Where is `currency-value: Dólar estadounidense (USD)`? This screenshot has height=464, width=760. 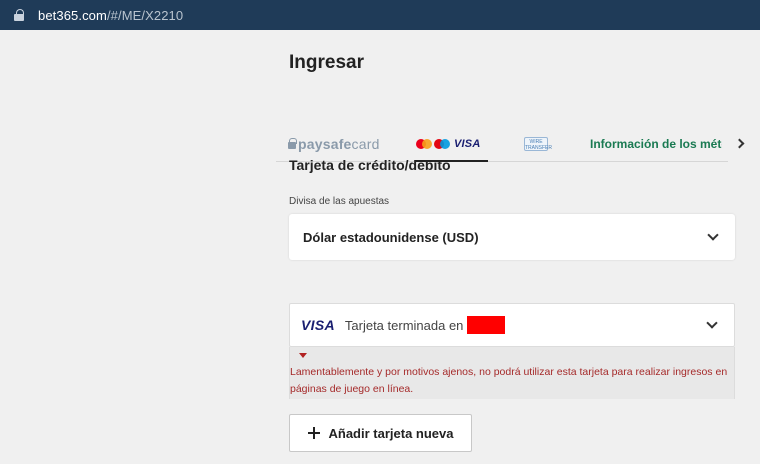 currency-value: Dólar estadounidense (USD) is located at coordinates (391, 237).